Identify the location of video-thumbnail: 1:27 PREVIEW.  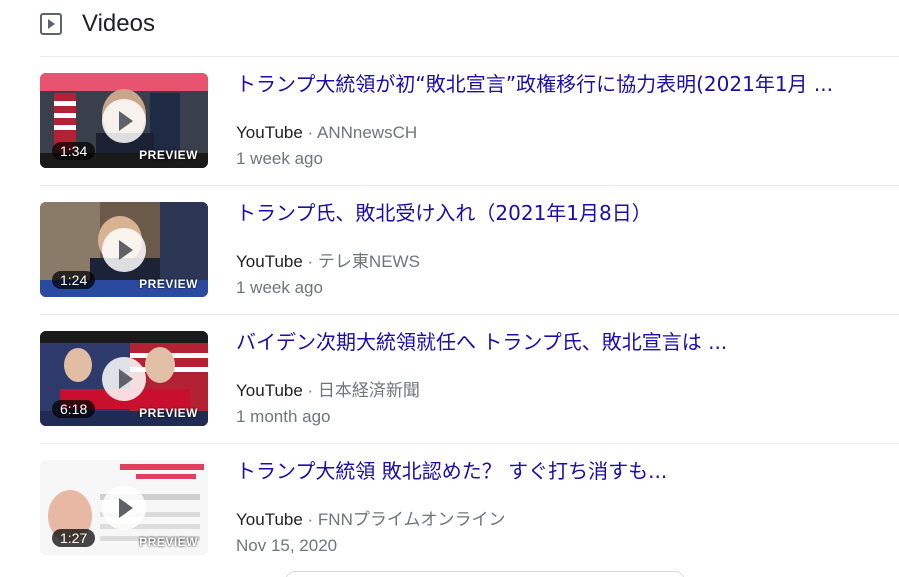
(124, 507).